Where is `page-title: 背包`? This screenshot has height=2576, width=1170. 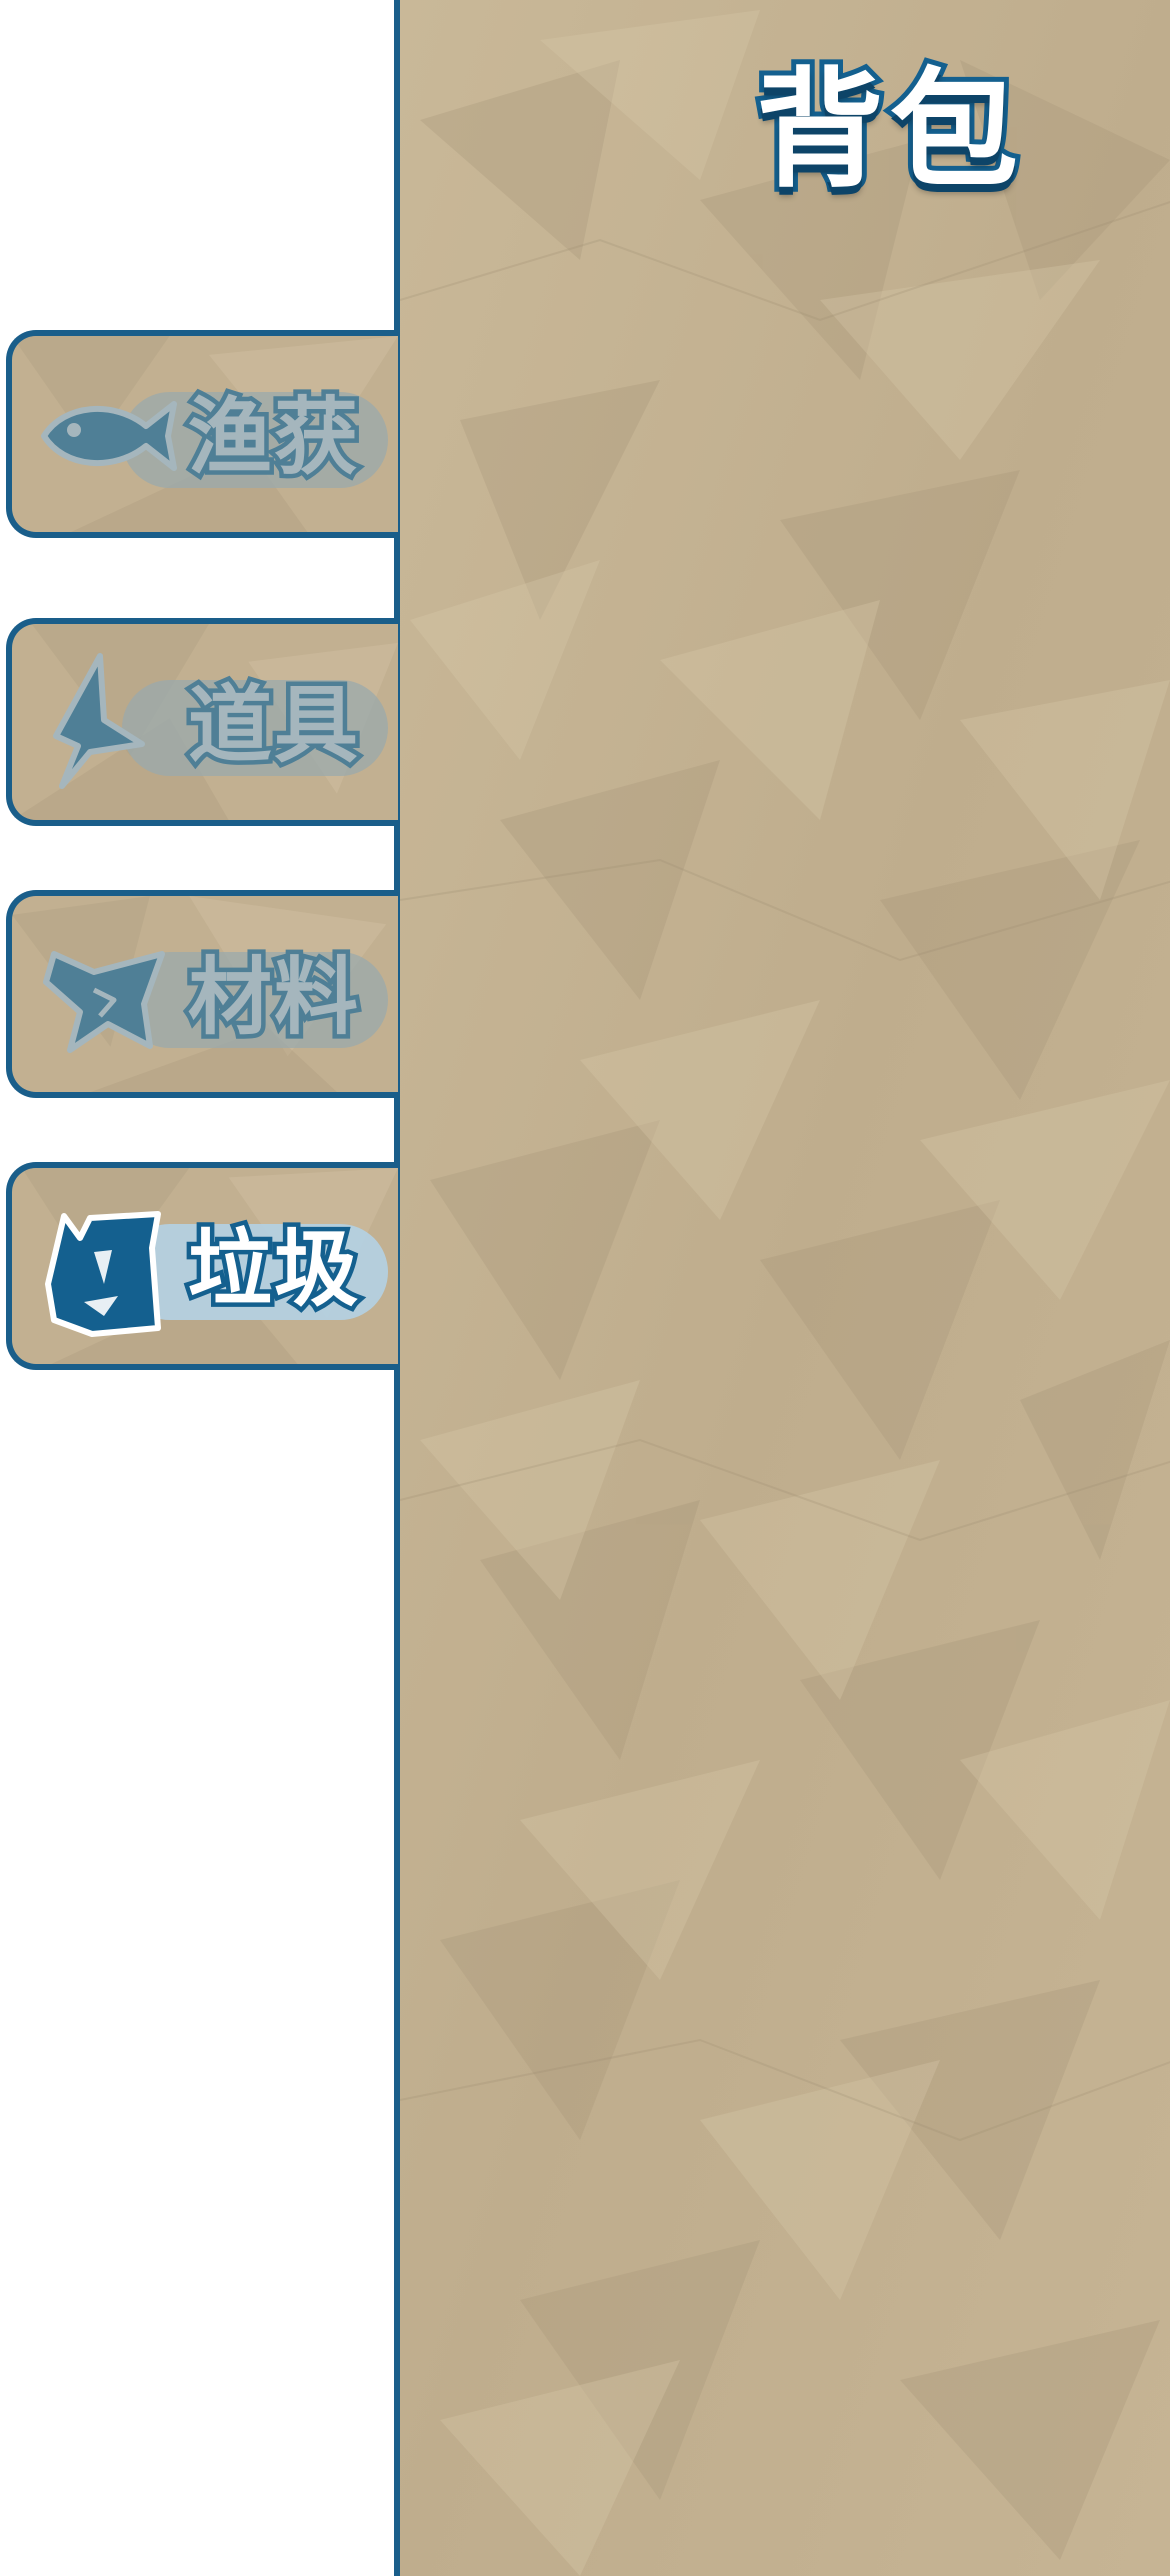 page-title: 背包 is located at coordinates (887, 130).